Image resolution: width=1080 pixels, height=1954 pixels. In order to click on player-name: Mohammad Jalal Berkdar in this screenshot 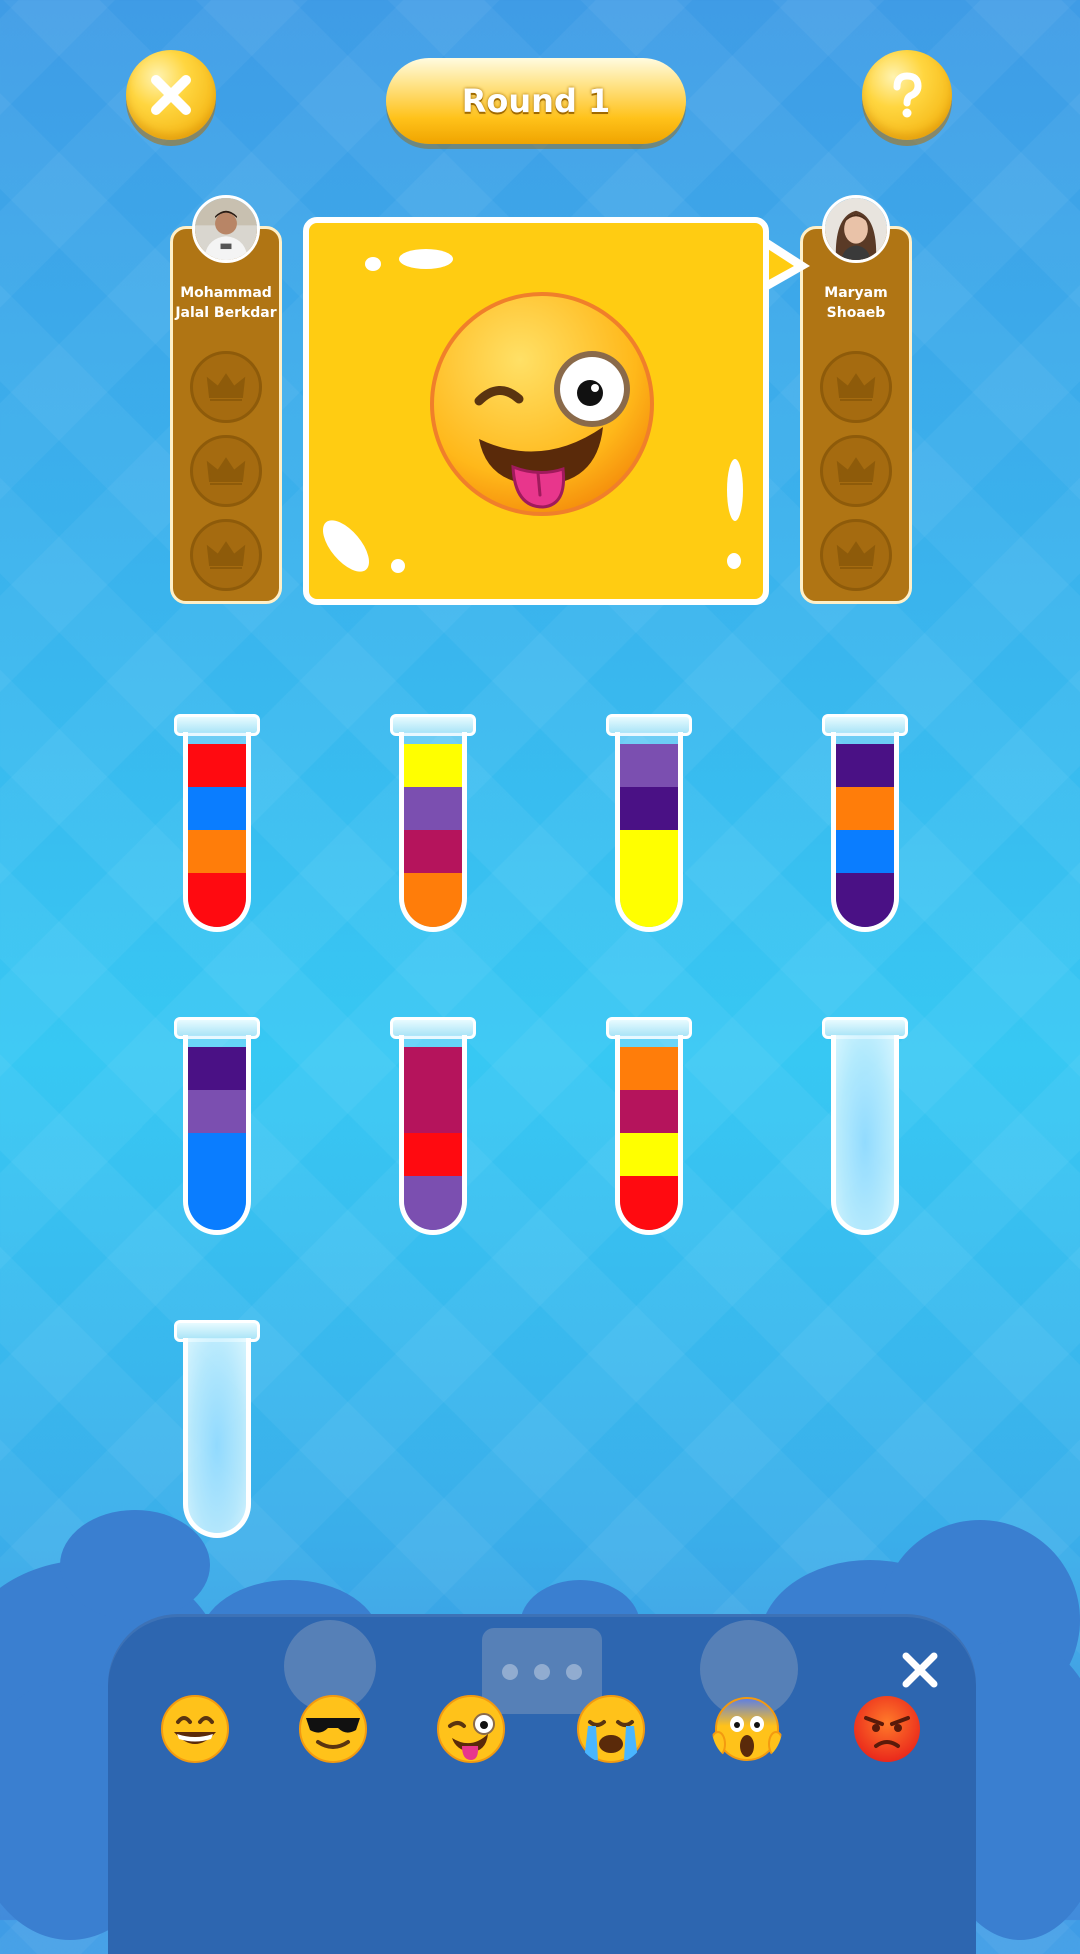, I will do `click(226, 303)`.